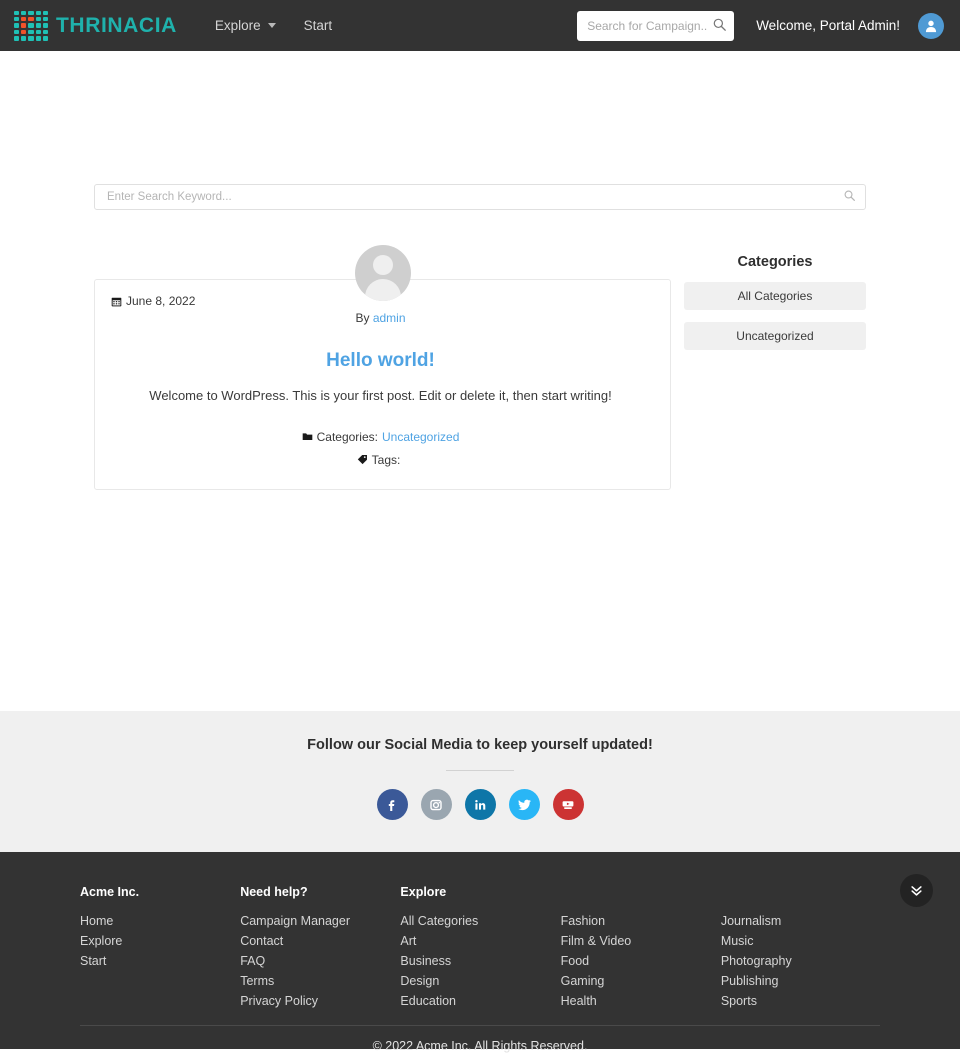 The image size is (960, 1053). I want to click on thrinacia-logo-icon, so click(31, 25).